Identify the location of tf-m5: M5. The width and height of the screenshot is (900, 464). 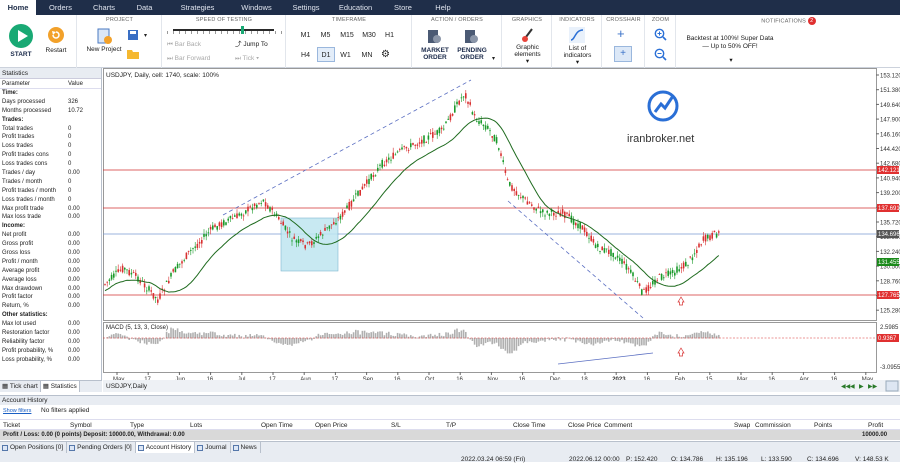
(325, 35).